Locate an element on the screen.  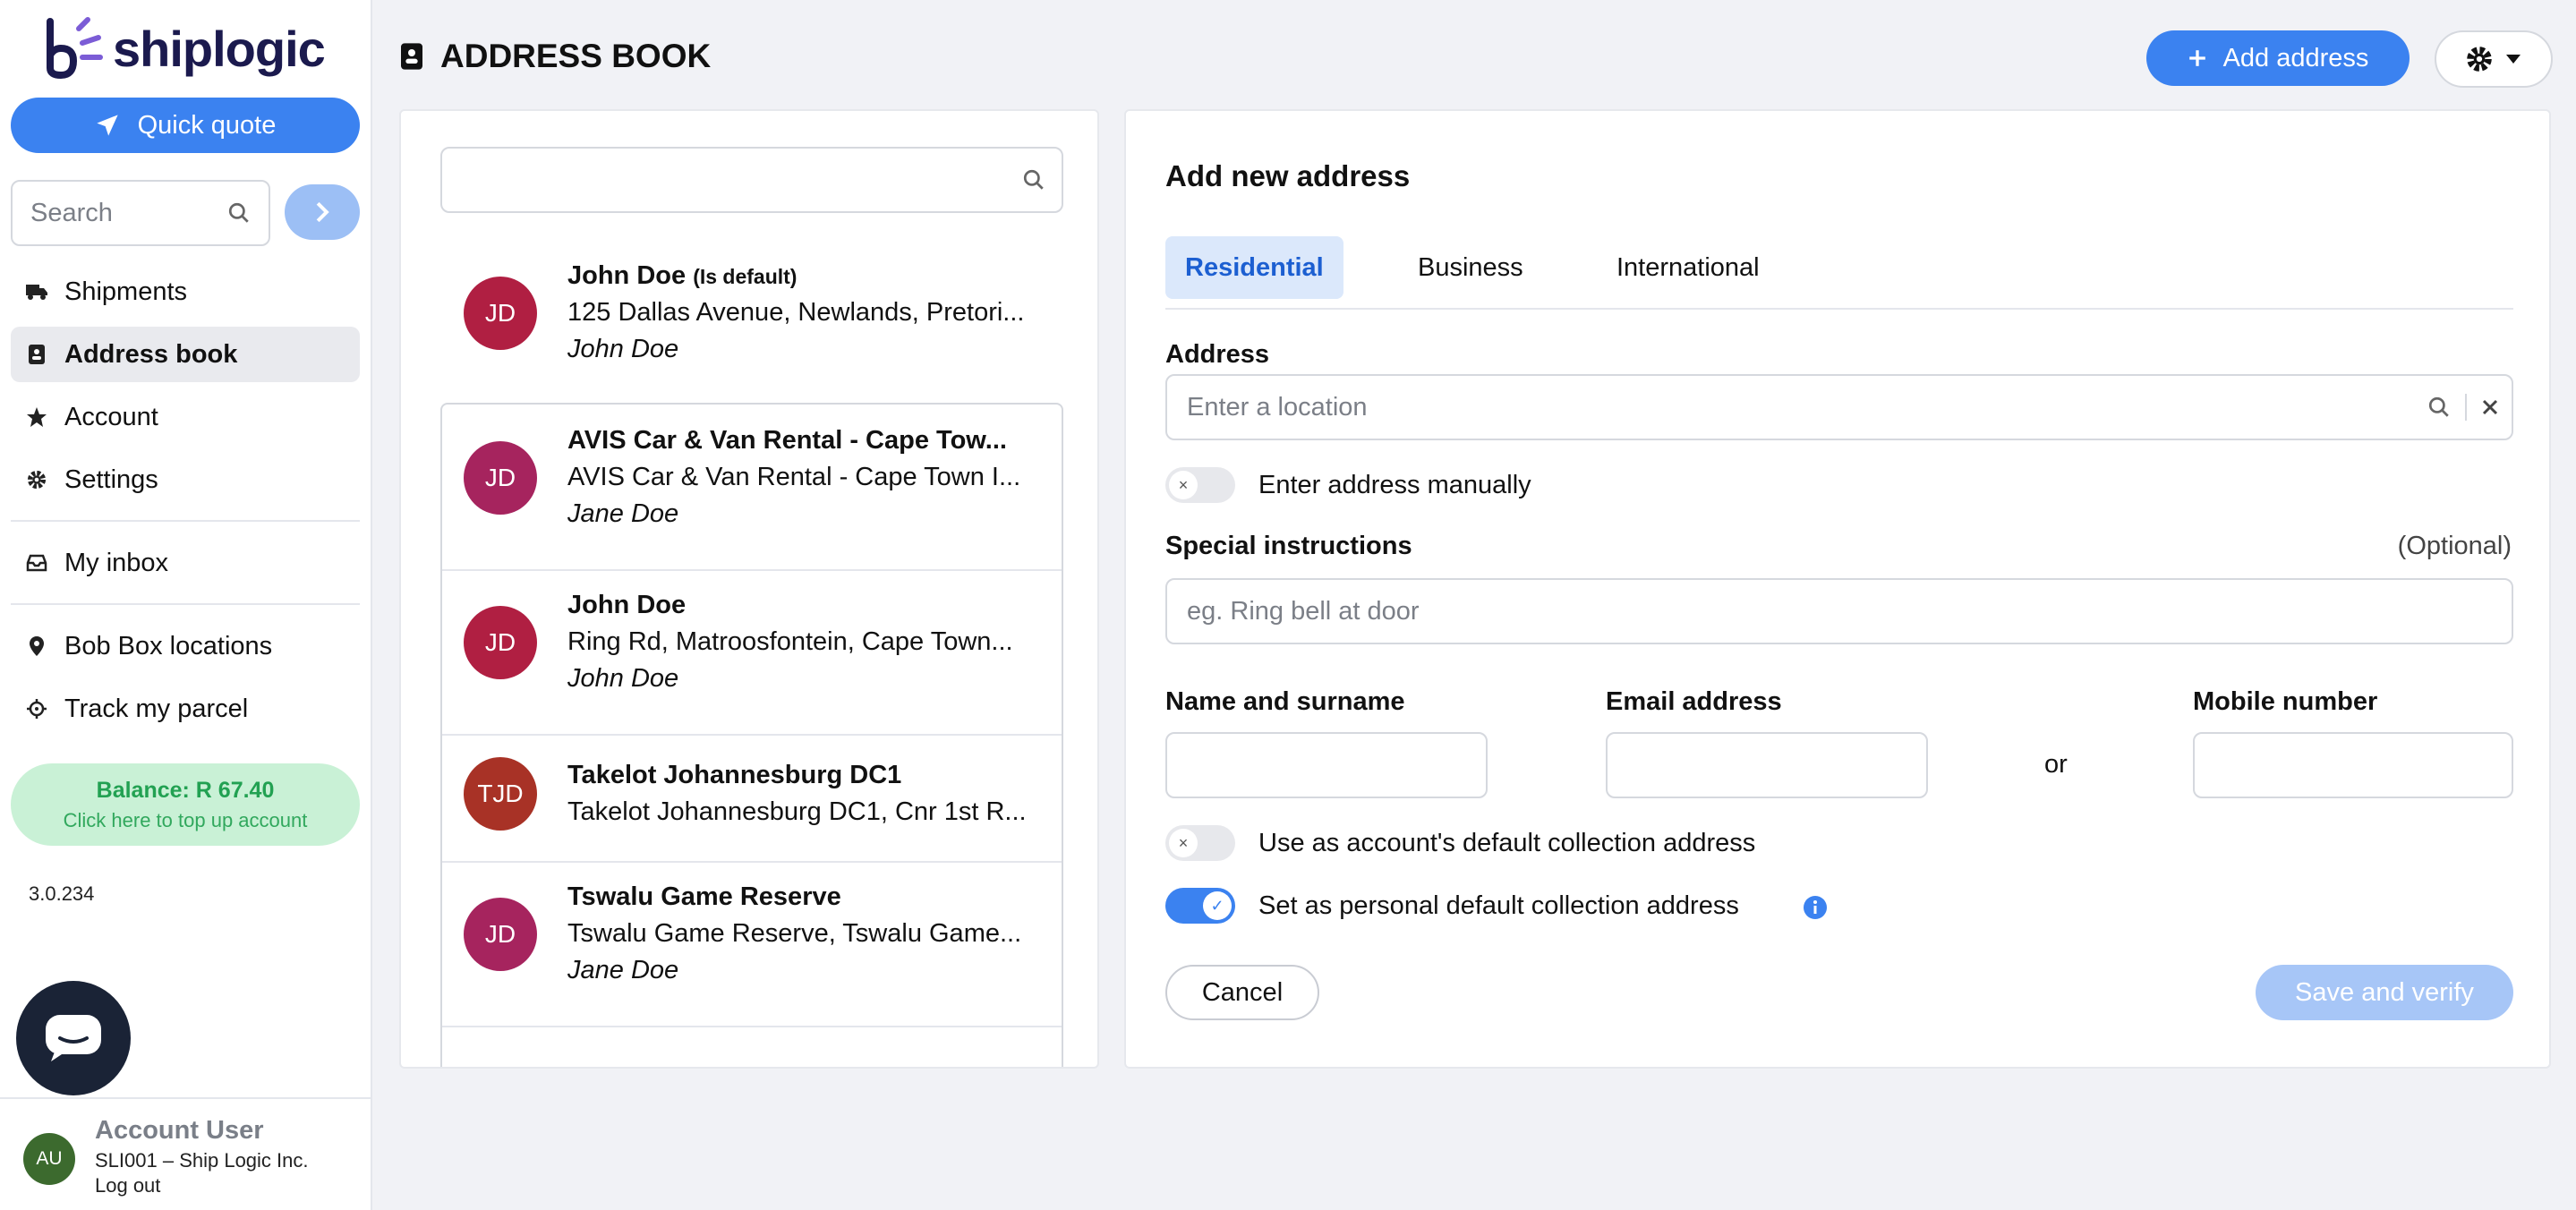
map-pin-icon is located at coordinates (36, 646).